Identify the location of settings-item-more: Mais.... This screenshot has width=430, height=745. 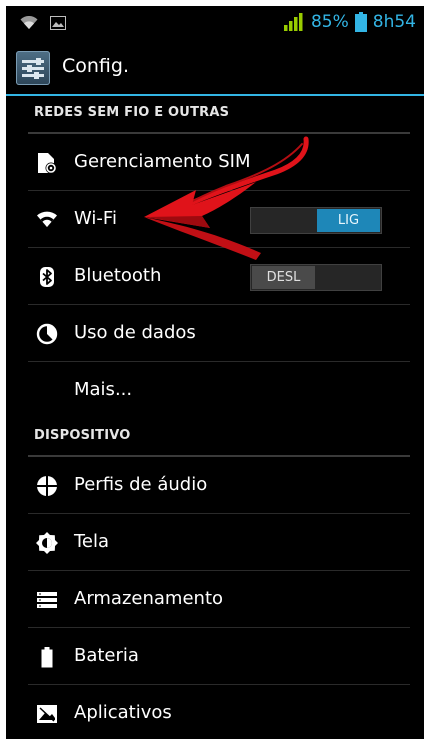
(215, 390).